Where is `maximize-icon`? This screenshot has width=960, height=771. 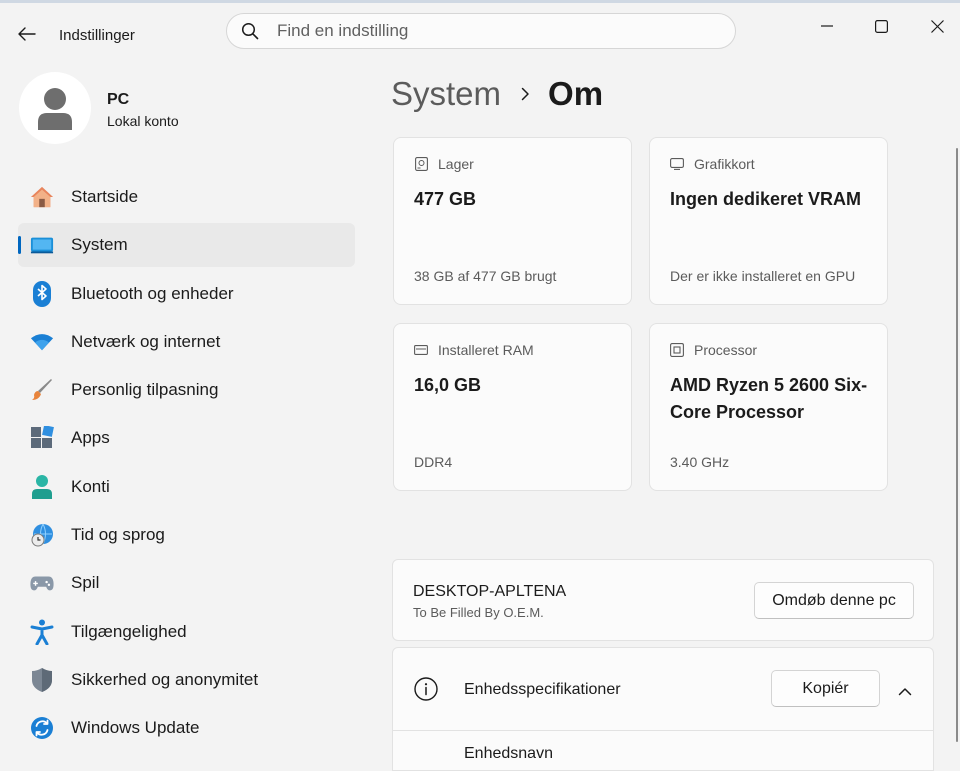 maximize-icon is located at coordinates (881, 26).